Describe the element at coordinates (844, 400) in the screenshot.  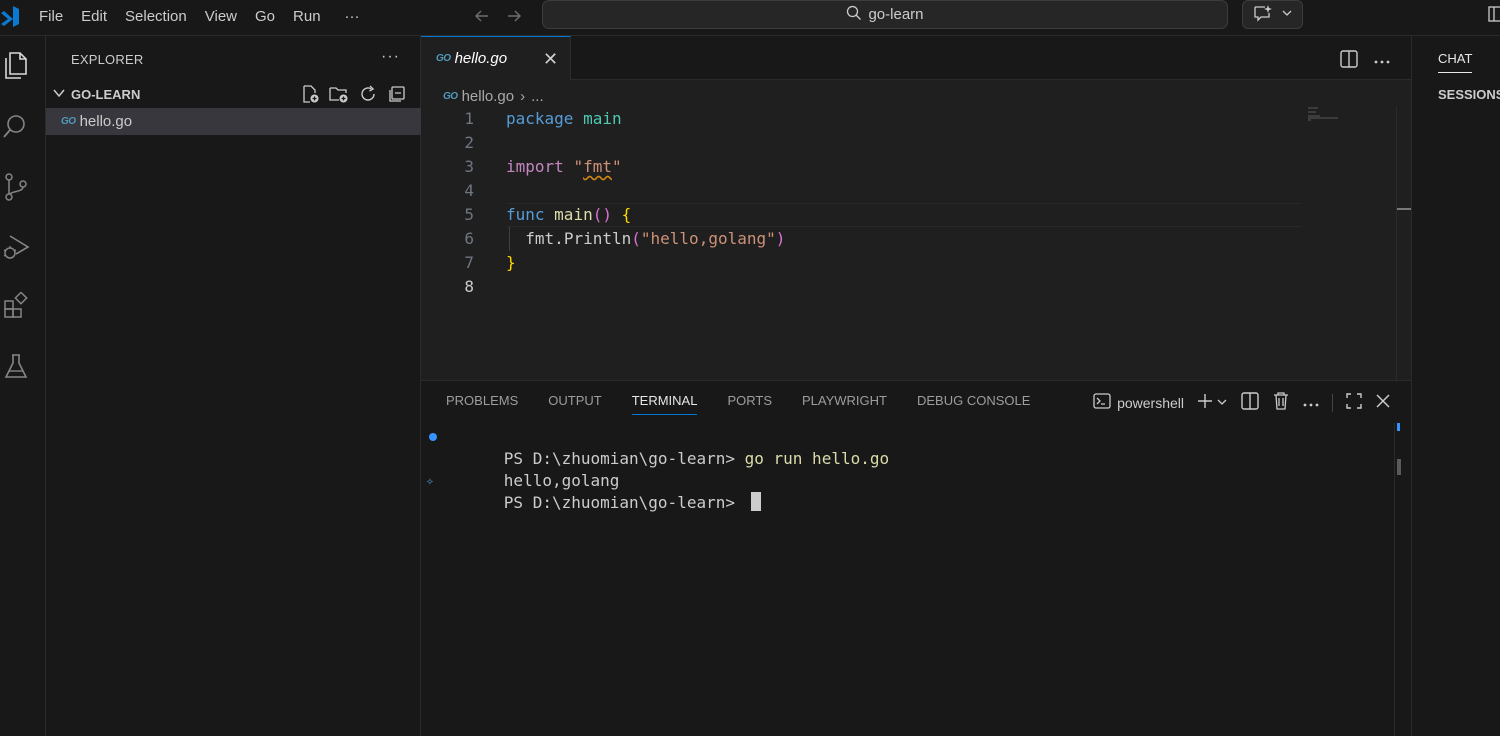
I see `tab-playwright: PLAYWRIGHT` at that location.